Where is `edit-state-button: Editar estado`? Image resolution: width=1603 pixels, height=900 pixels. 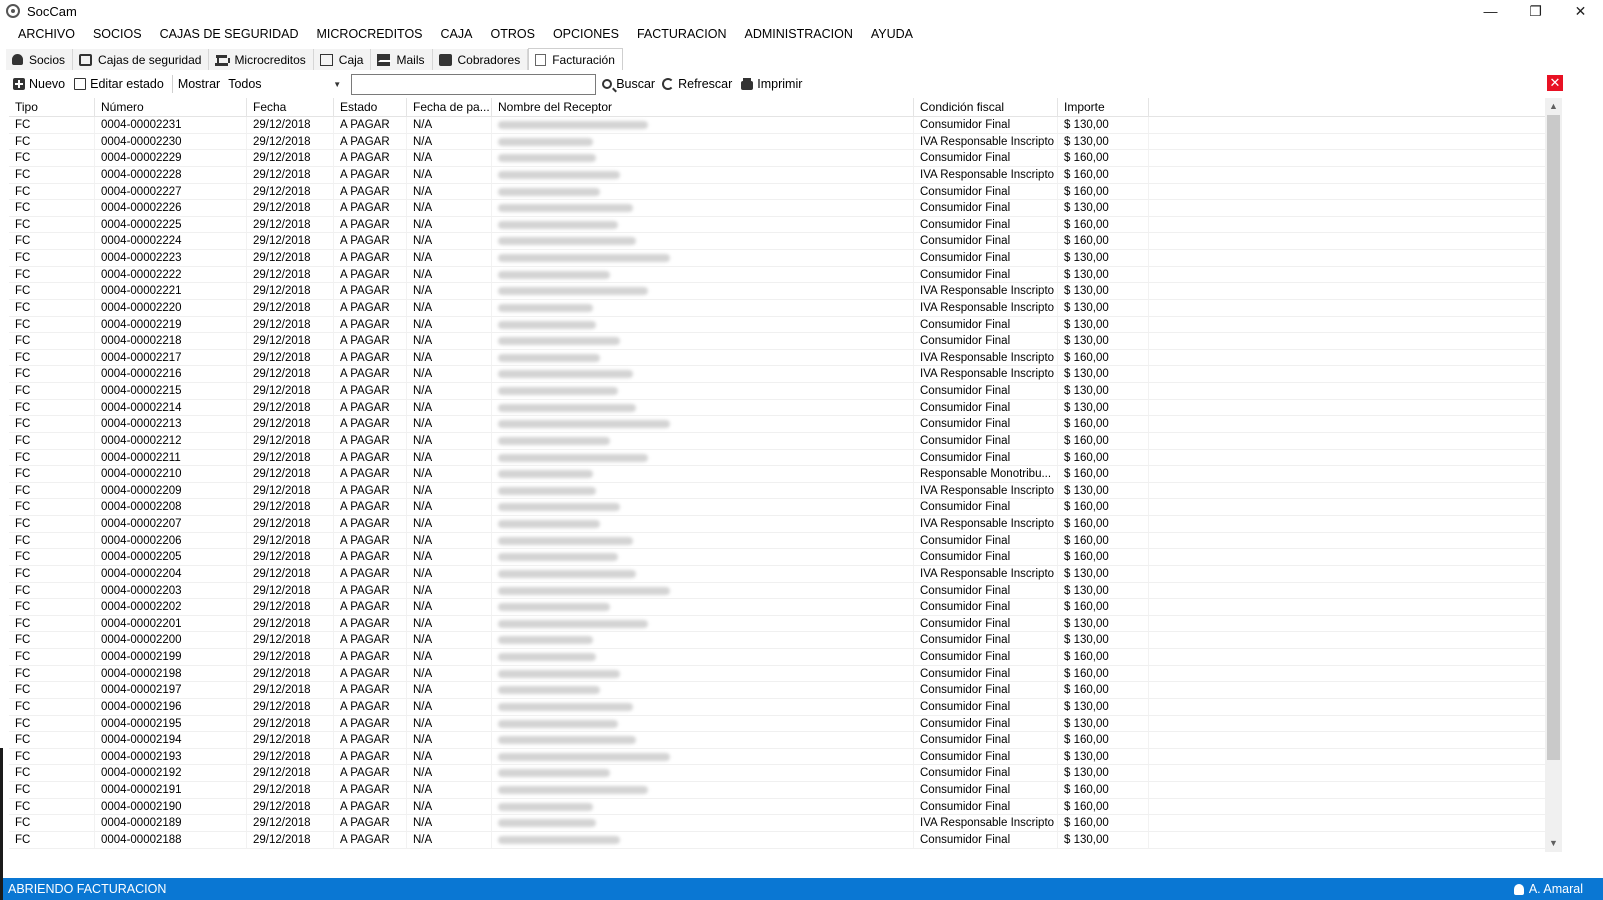
edit-state-button: Editar estado is located at coordinates (121, 84).